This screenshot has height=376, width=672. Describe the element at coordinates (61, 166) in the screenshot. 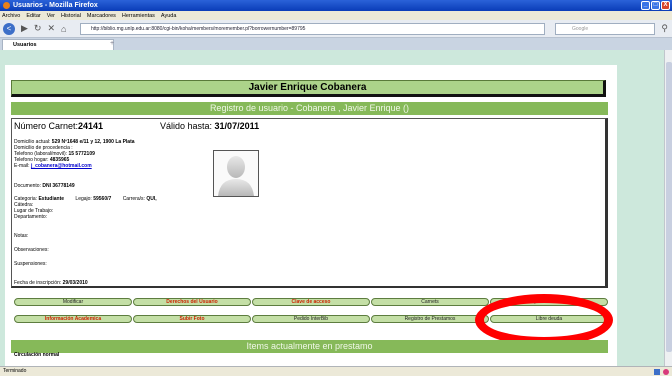

I see `email-link: j_cobanera@hotmail.com` at that location.